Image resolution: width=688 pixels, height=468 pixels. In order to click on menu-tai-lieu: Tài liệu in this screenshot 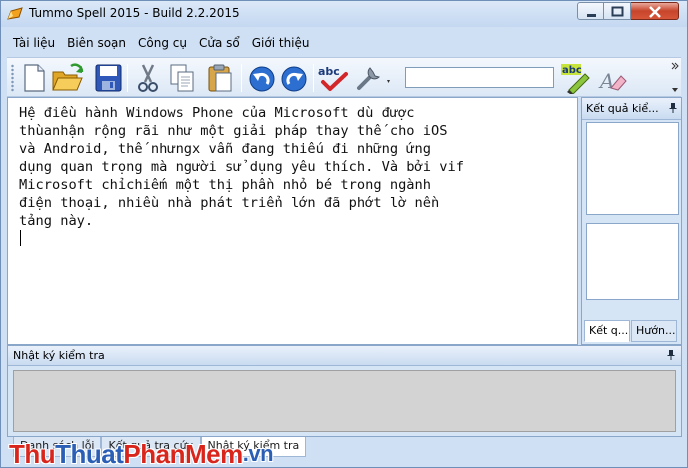, I will do `click(34, 43)`.